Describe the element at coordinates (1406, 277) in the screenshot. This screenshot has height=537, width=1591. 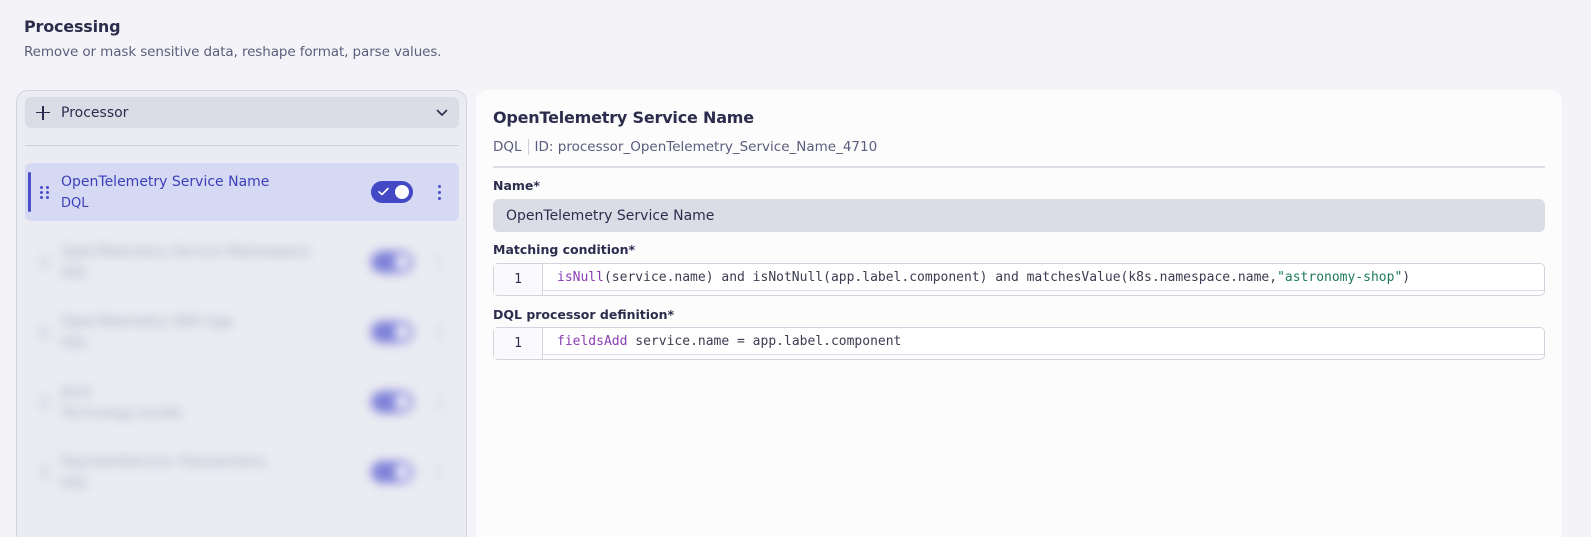
I see `code-text: )` at that location.